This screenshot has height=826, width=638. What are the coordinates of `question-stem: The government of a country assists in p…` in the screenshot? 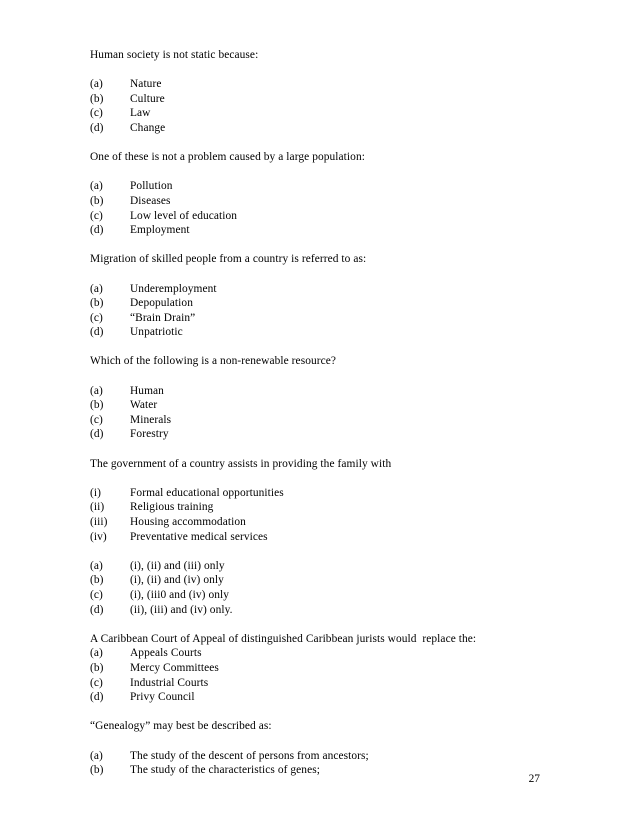 It's located at (241, 463).